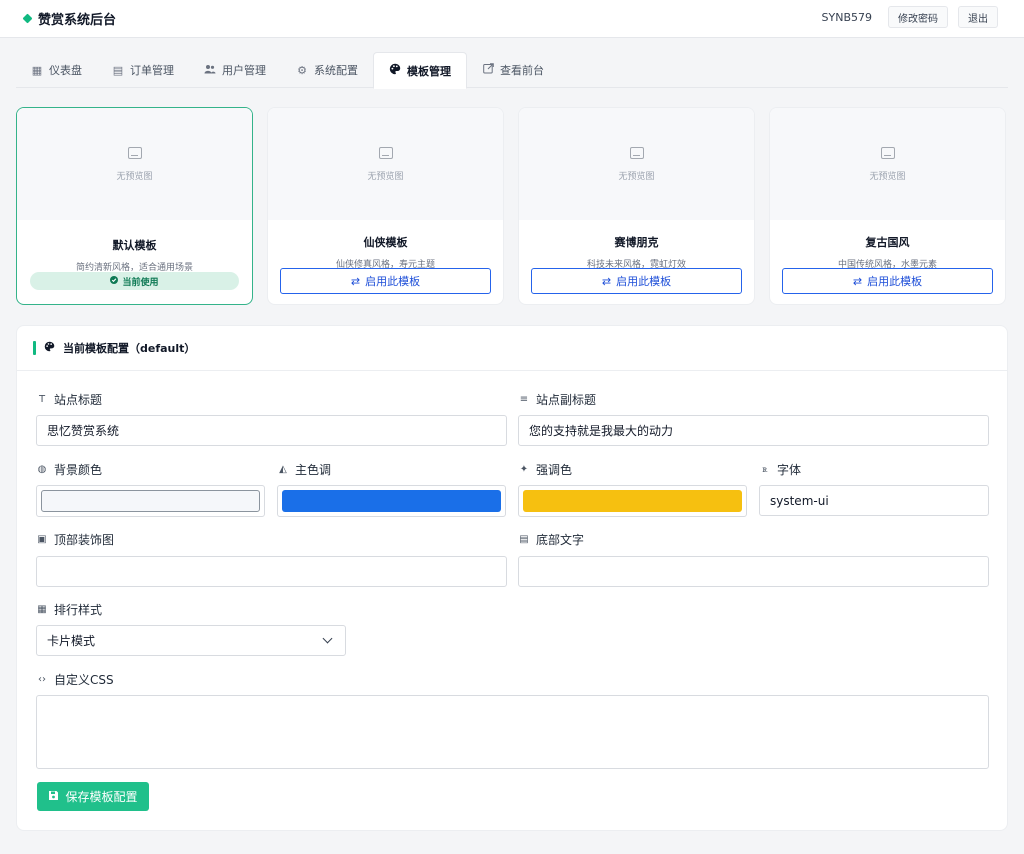  What do you see at coordinates (512, 19) in the screenshot?
I see `top-bar: 赞赏系统后台 SYNB579 修改密码 退出` at bounding box center [512, 19].